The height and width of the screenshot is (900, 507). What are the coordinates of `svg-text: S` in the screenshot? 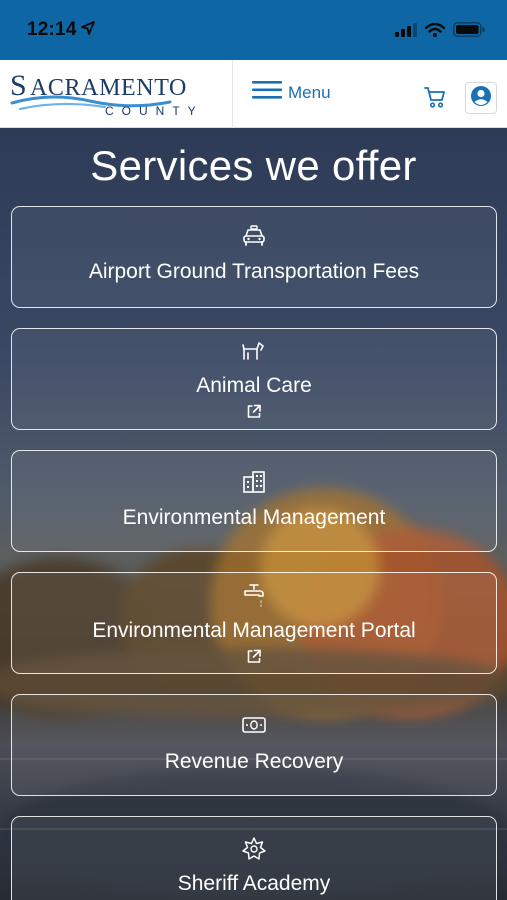 It's located at (18, 85).